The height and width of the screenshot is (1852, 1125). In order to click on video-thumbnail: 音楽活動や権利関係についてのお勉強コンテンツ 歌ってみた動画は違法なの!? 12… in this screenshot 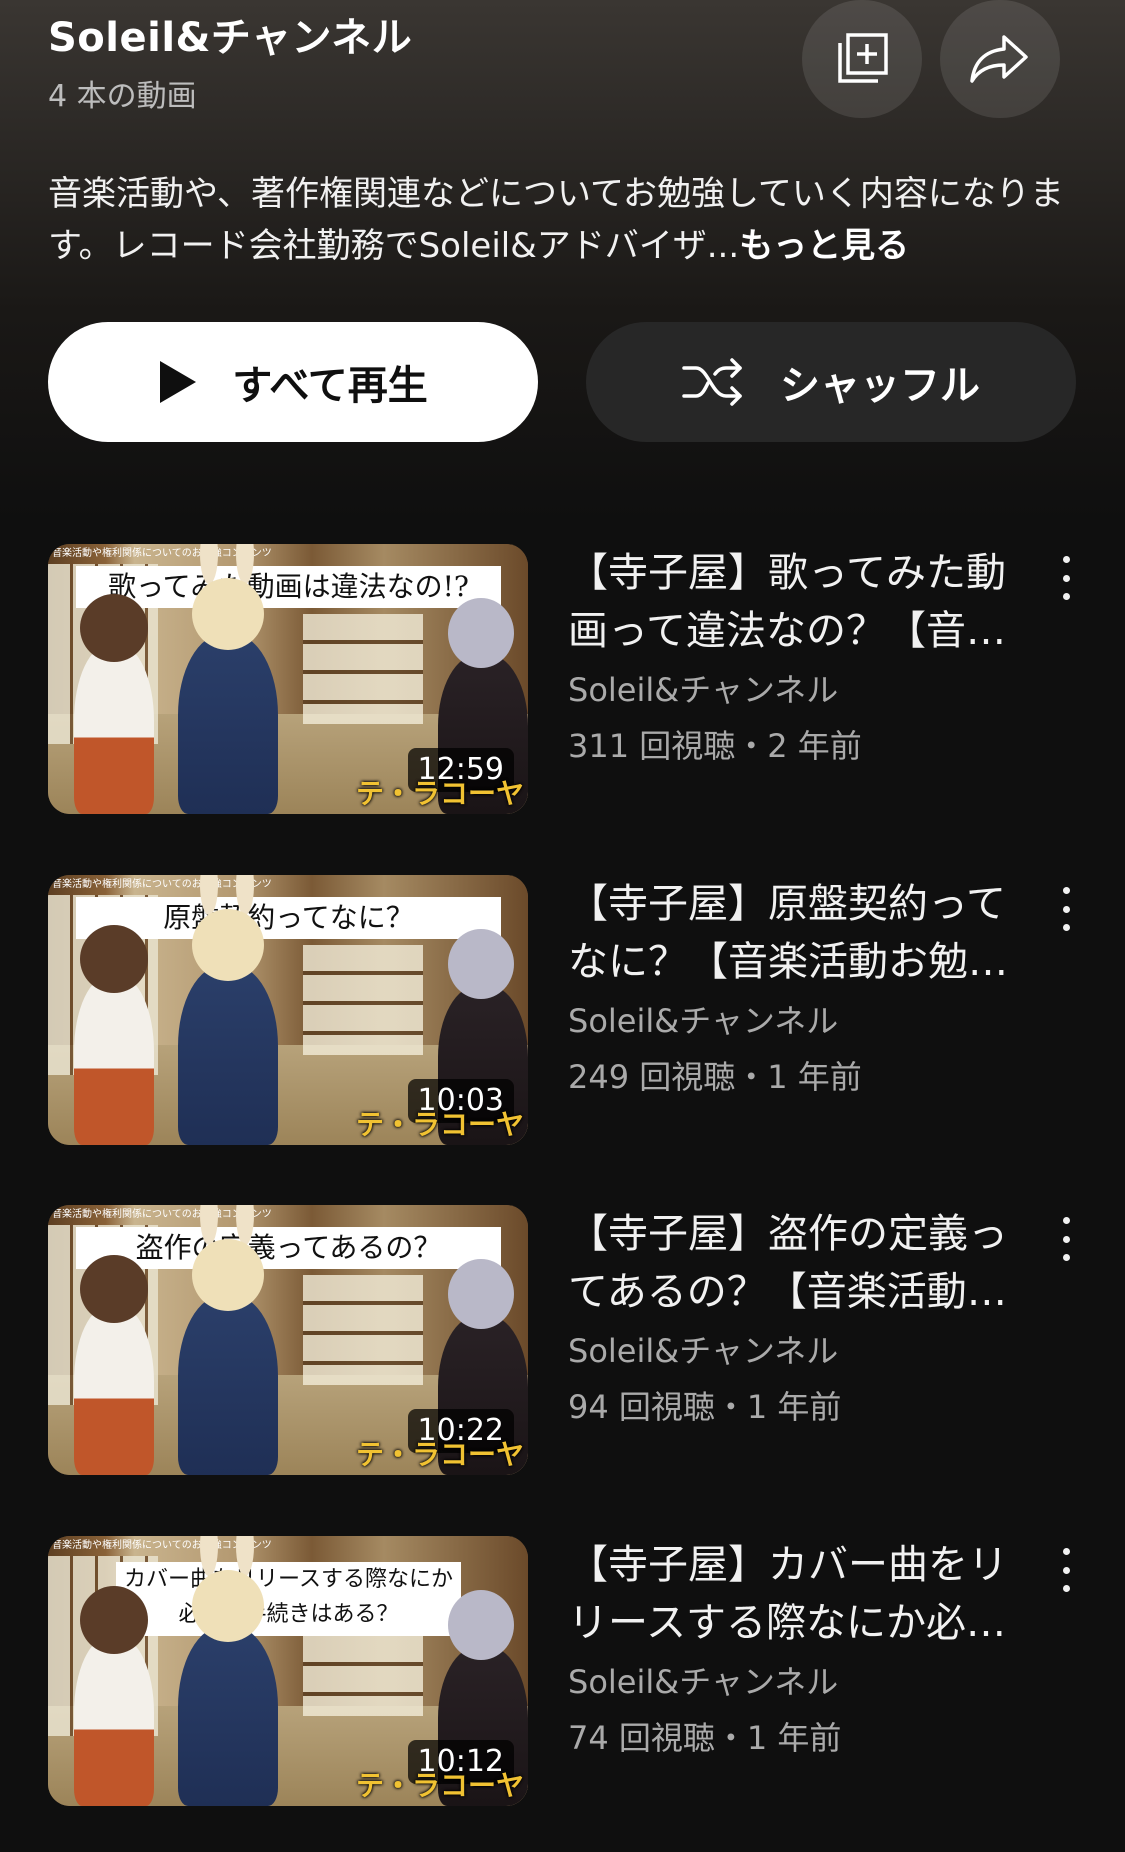, I will do `click(288, 679)`.